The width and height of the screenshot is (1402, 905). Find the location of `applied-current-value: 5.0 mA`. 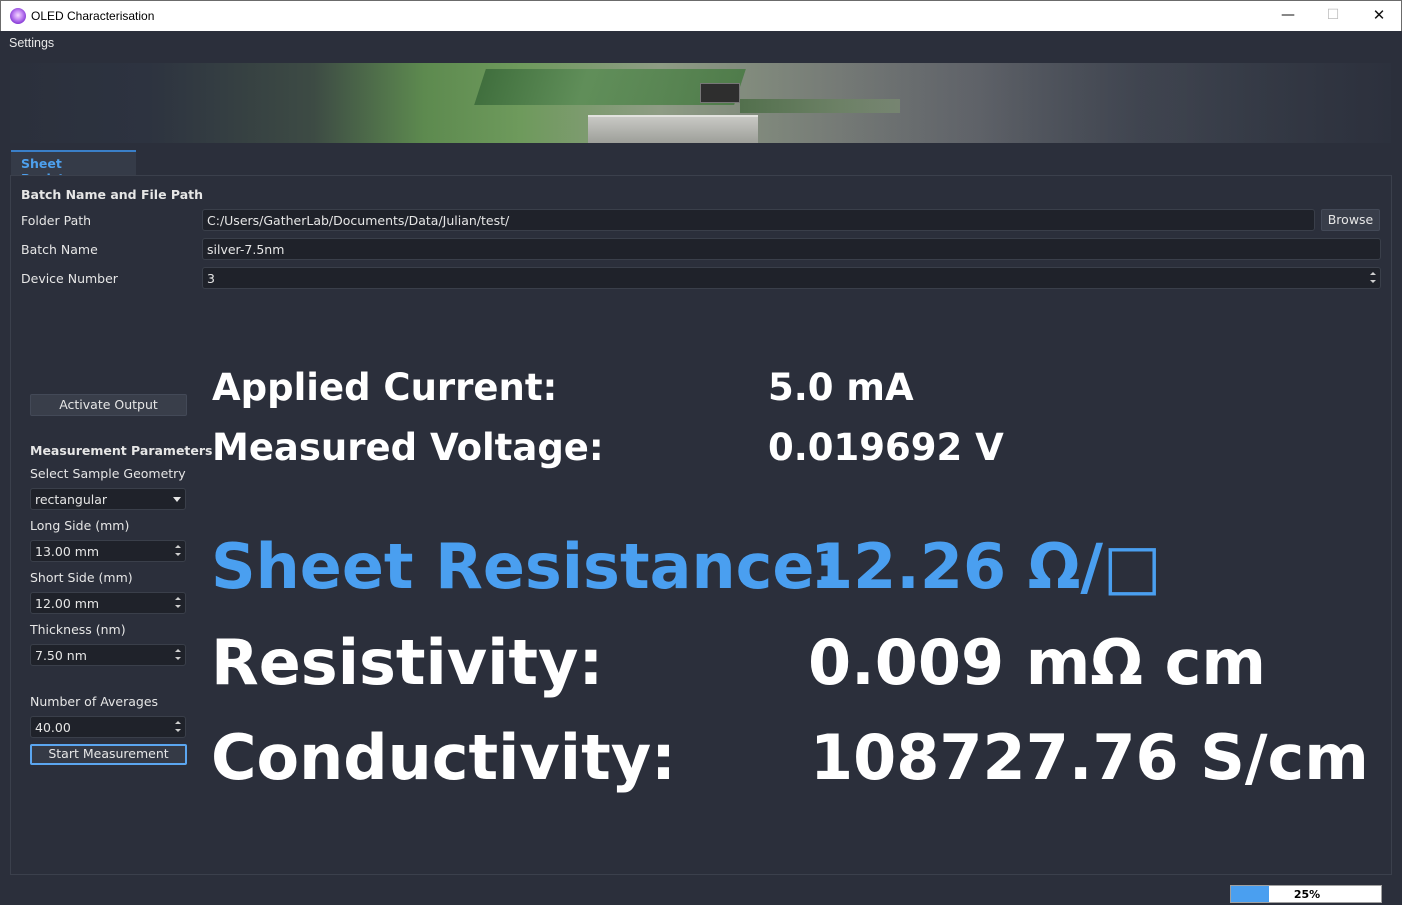

applied-current-value: 5.0 mA is located at coordinates (841, 387).